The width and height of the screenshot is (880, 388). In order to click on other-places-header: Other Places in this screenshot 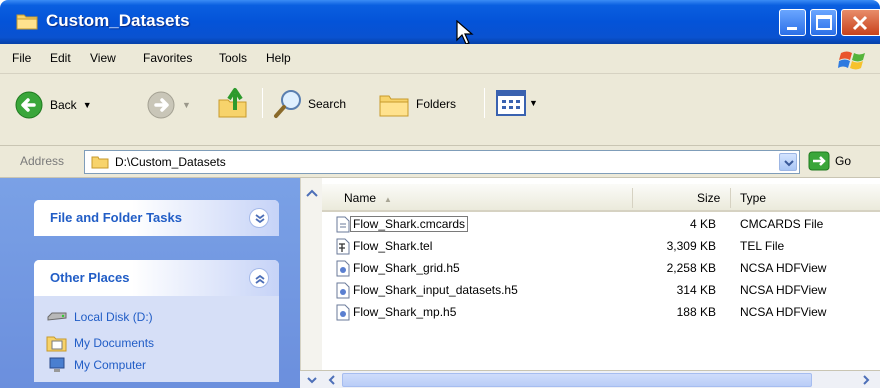, I will do `click(156, 278)`.